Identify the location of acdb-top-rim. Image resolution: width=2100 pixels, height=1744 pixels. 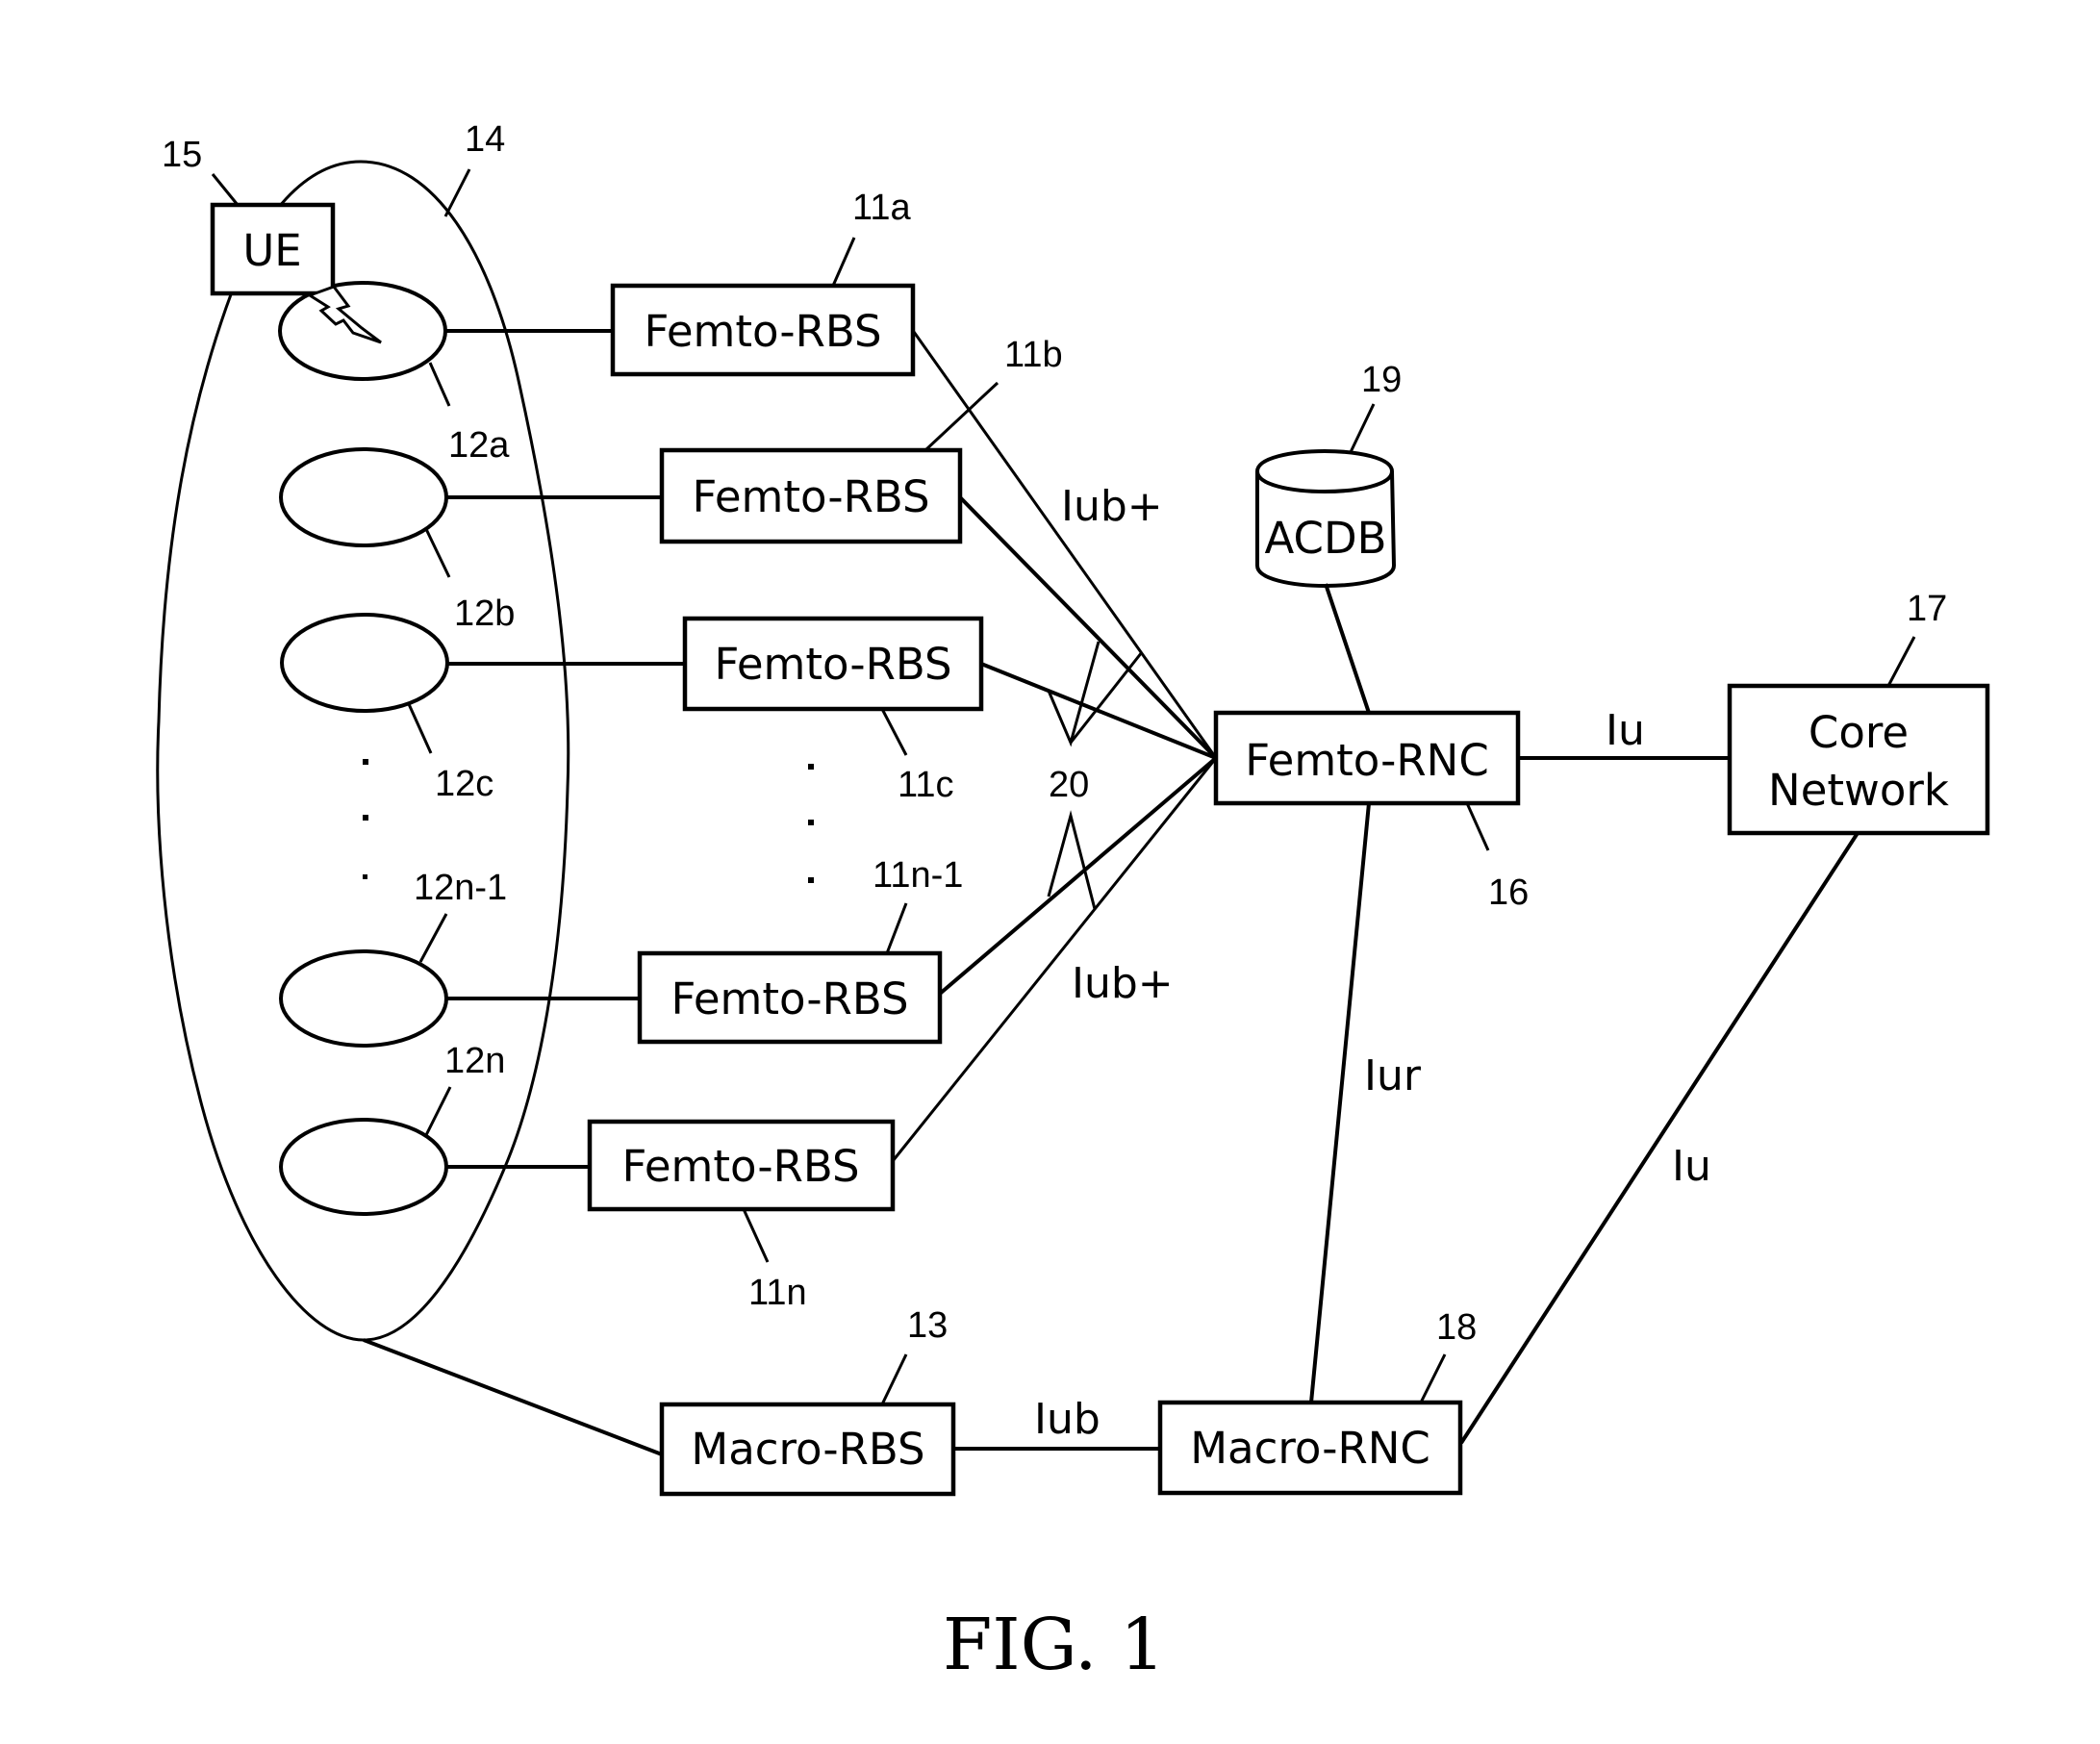
(1324, 481).